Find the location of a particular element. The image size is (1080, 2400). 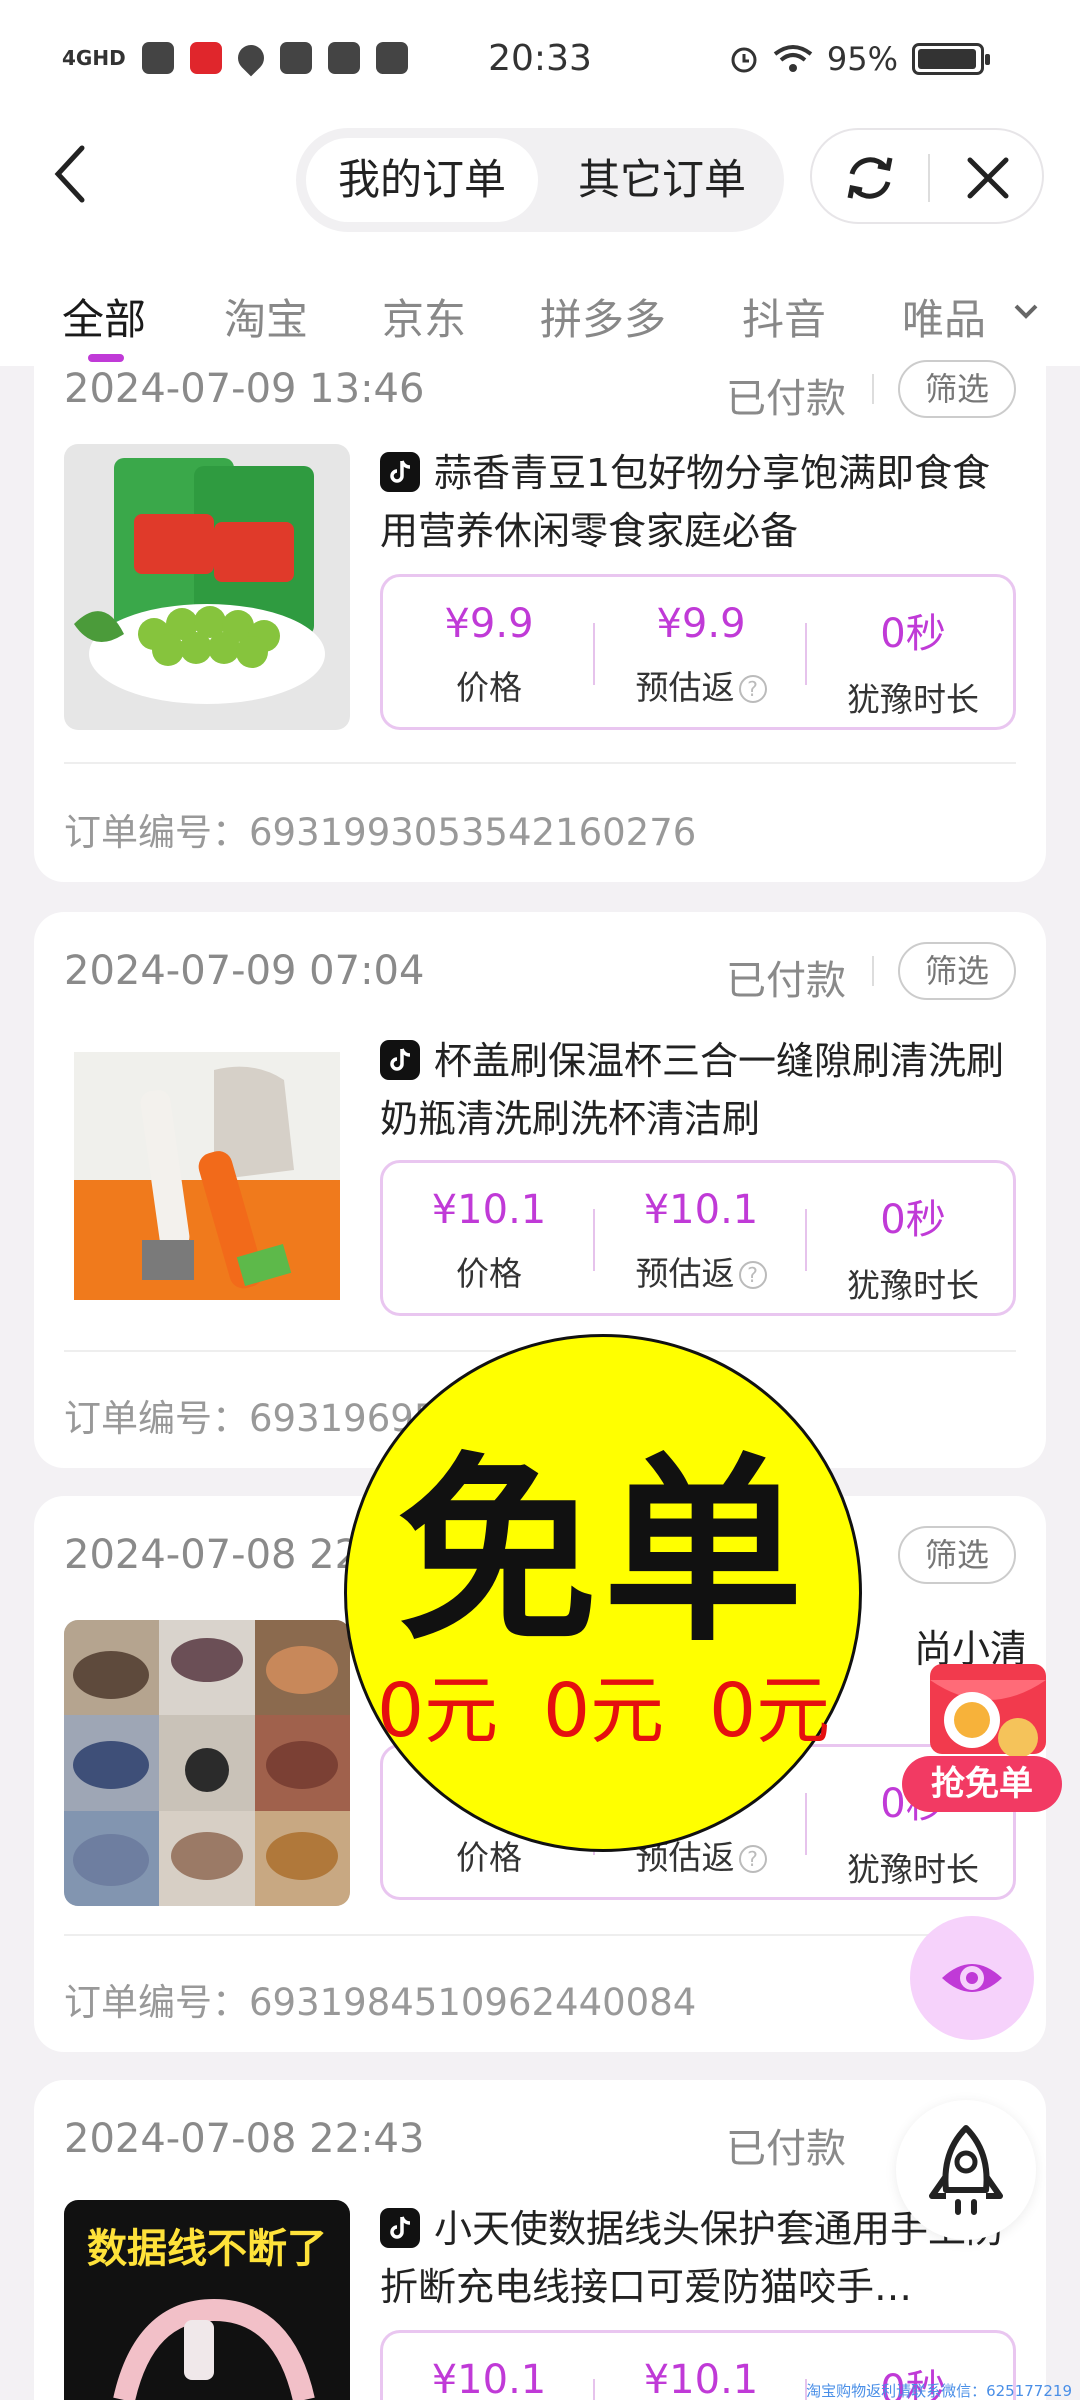

rebate-value: ¥10.1 is located at coordinates (701, 2378).